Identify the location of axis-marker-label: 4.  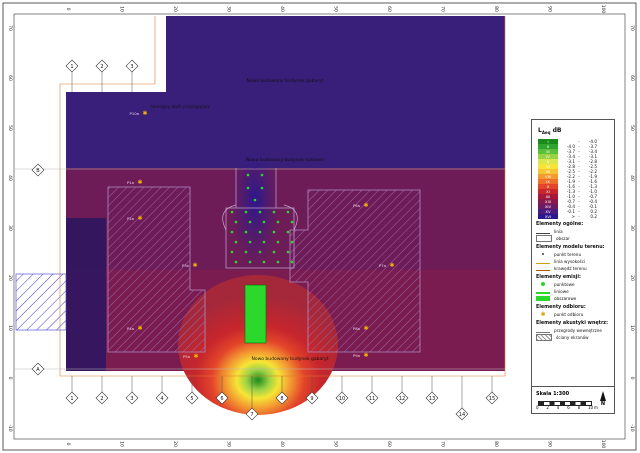
(161, 399).